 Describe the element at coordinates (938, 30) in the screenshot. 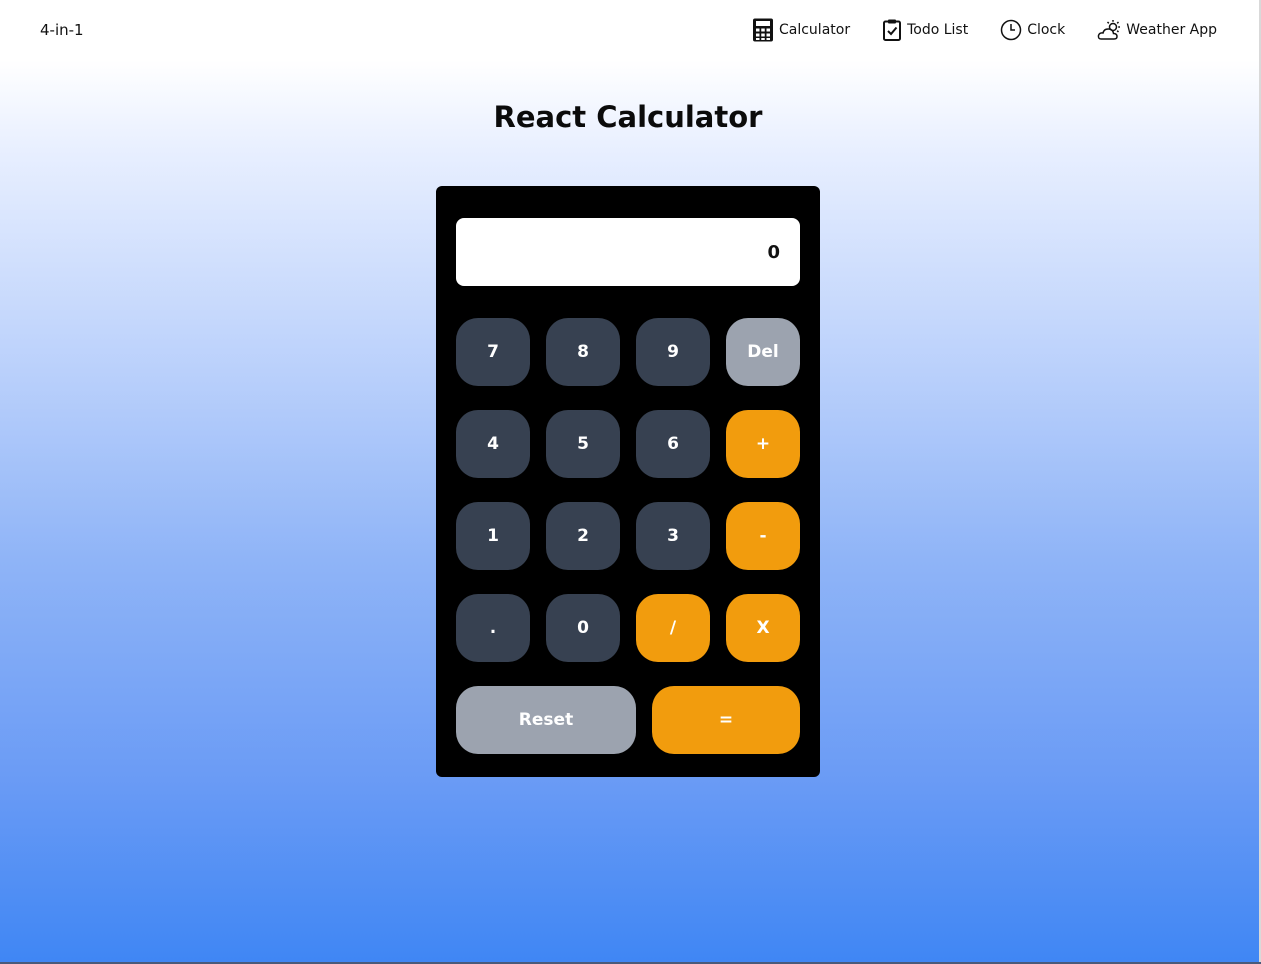

I see `nav-link-label: Todo List` at that location.